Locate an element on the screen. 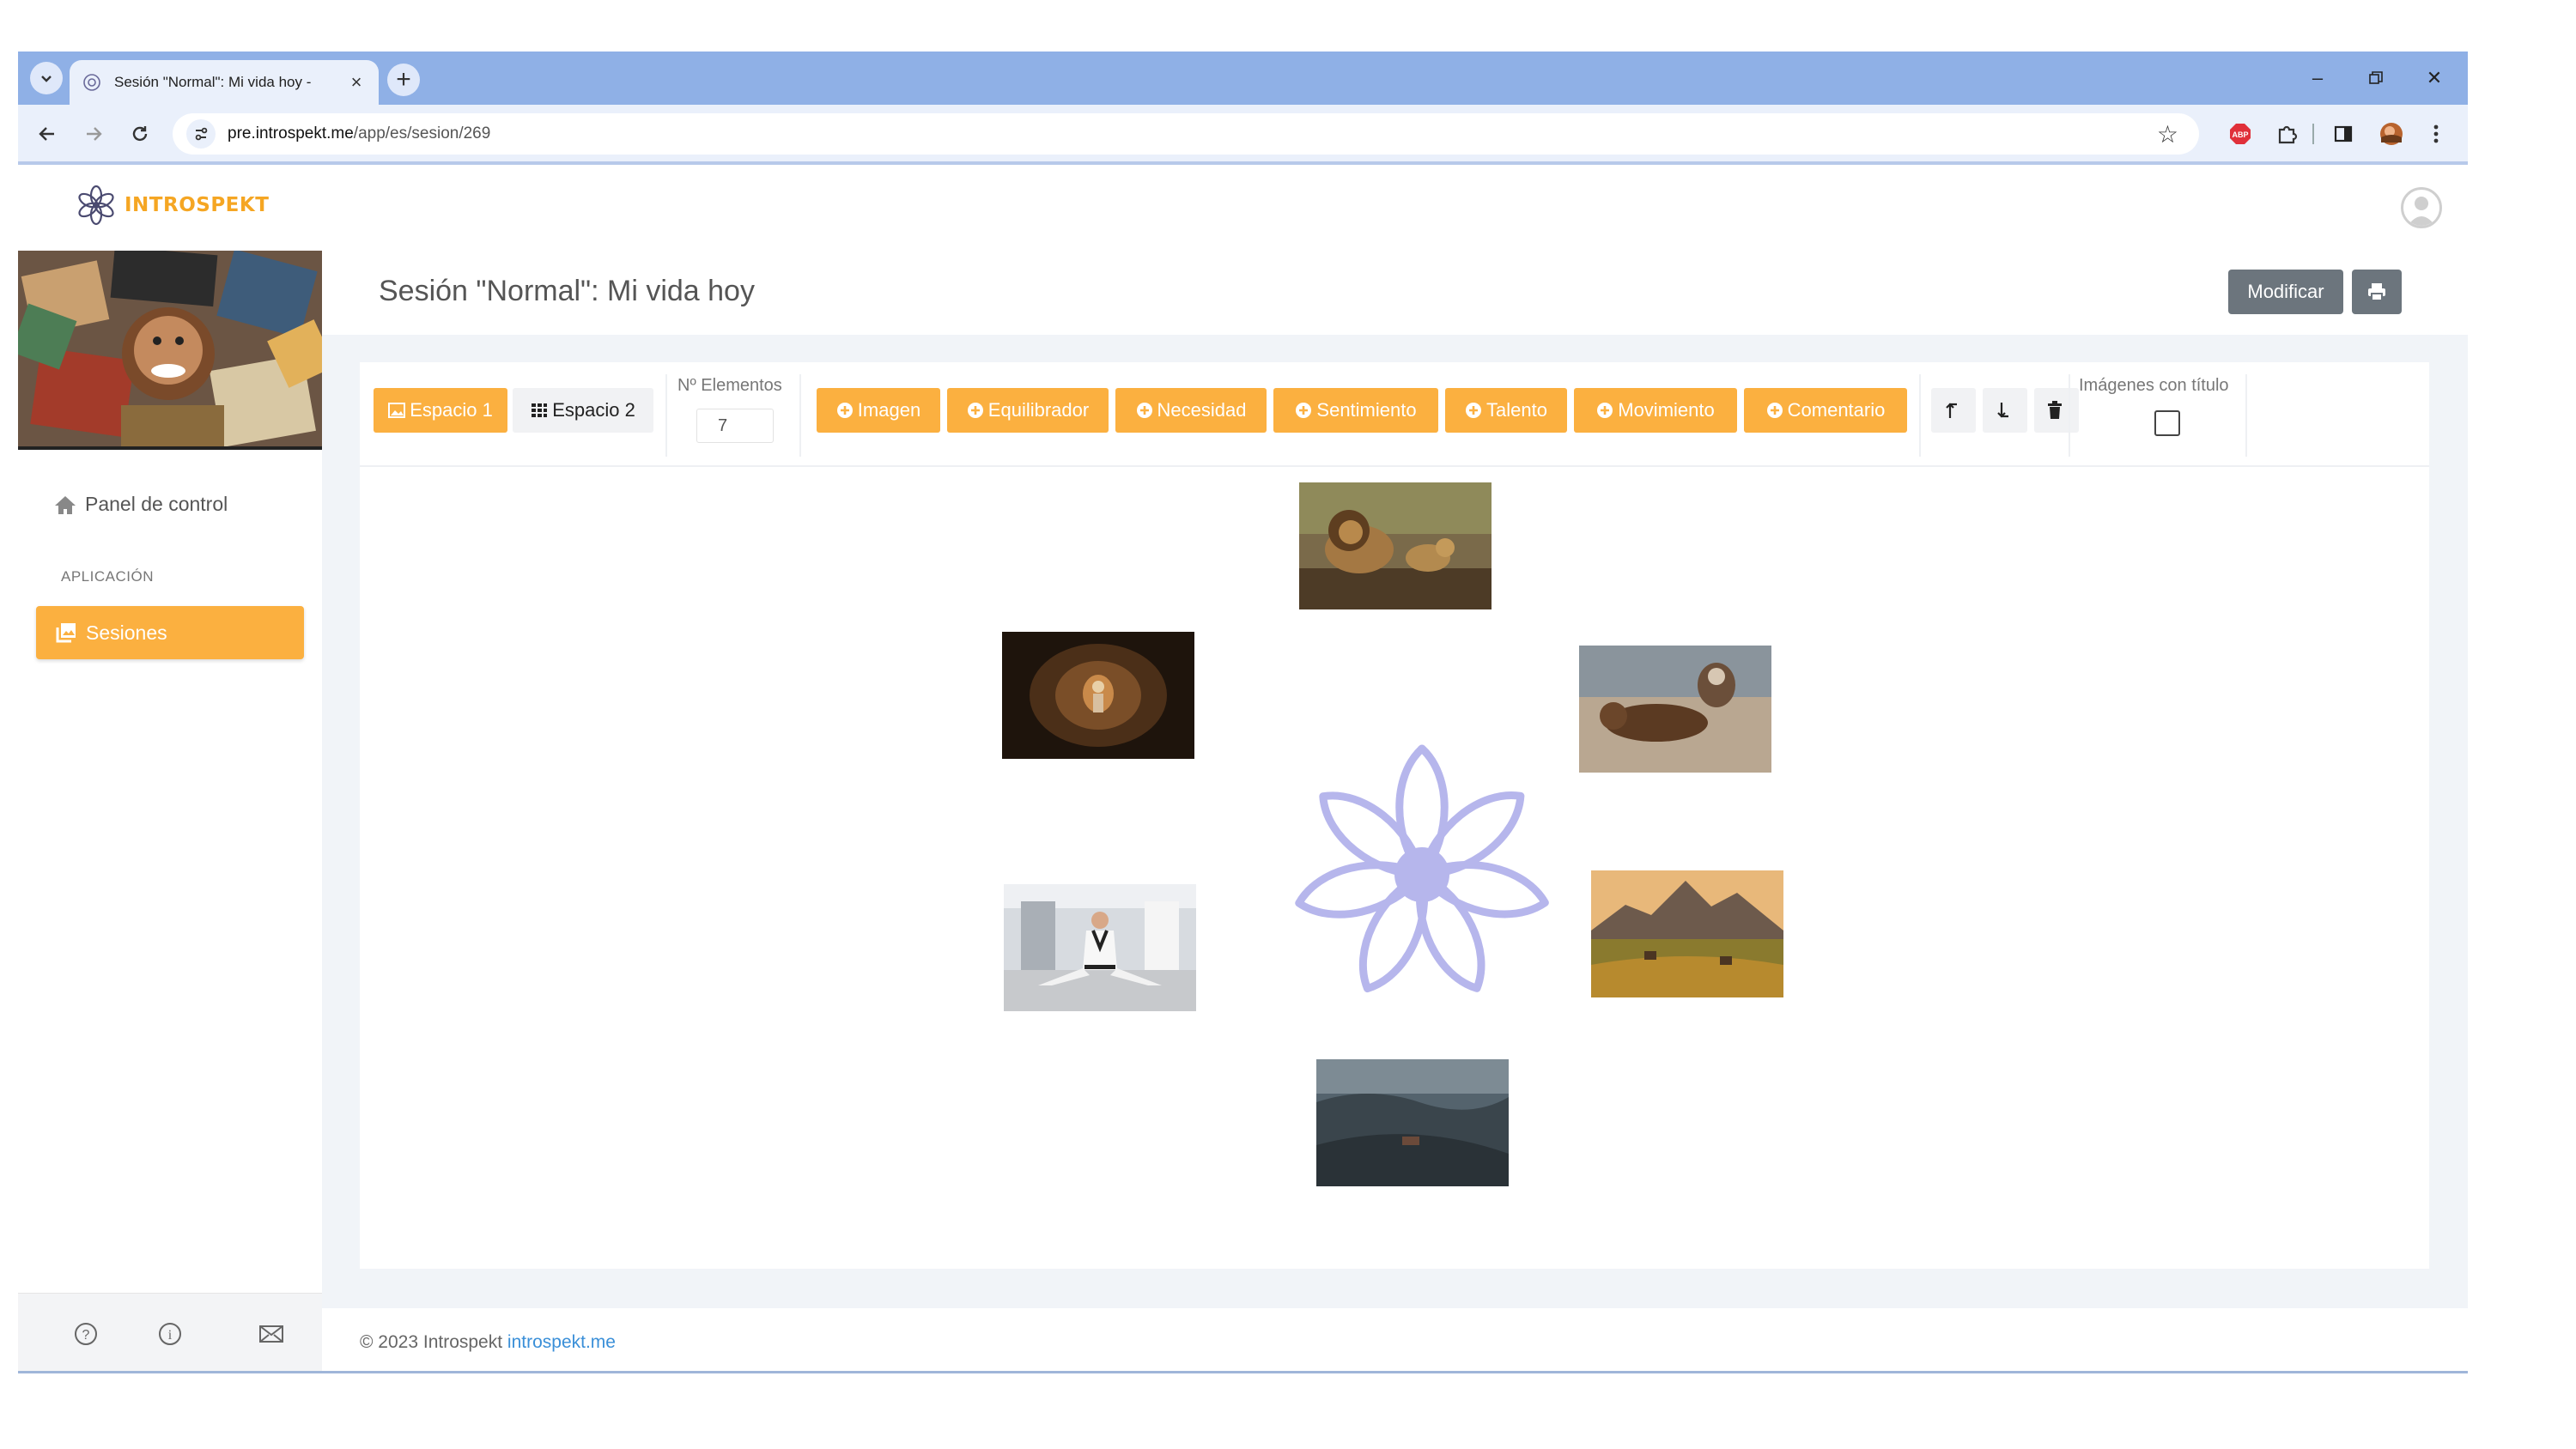  print-button is located at coordinates (2377, 292).